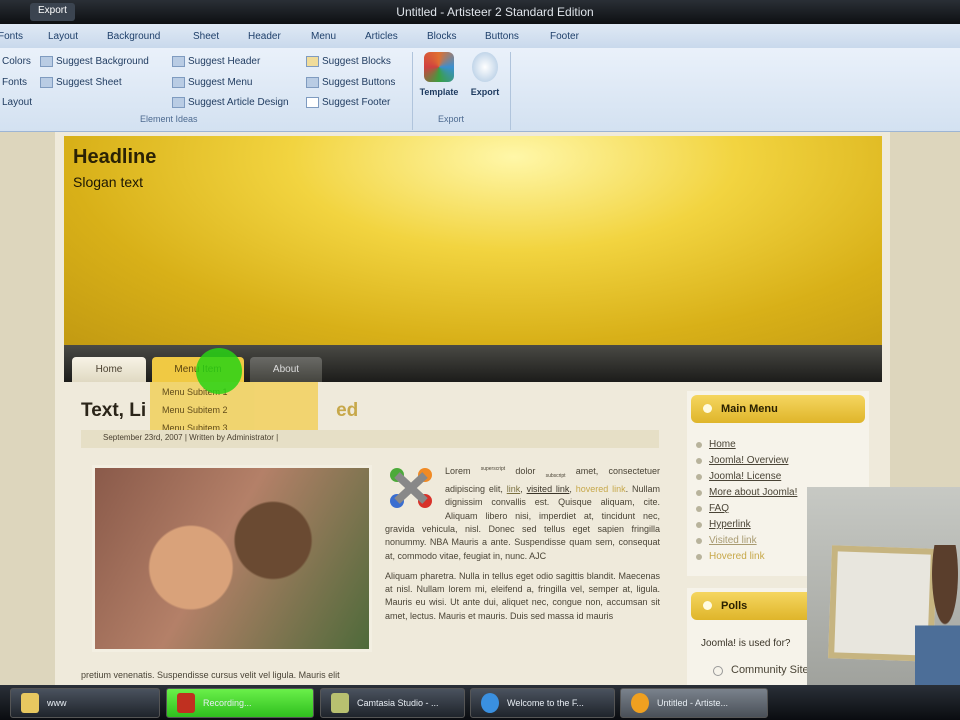 This screenshot has width=960, height=720. What do you see at coordinates (746, 643) in the screenshot?
I see `poll-question: Joomla! is used for?` at bounding box center [746, 643].